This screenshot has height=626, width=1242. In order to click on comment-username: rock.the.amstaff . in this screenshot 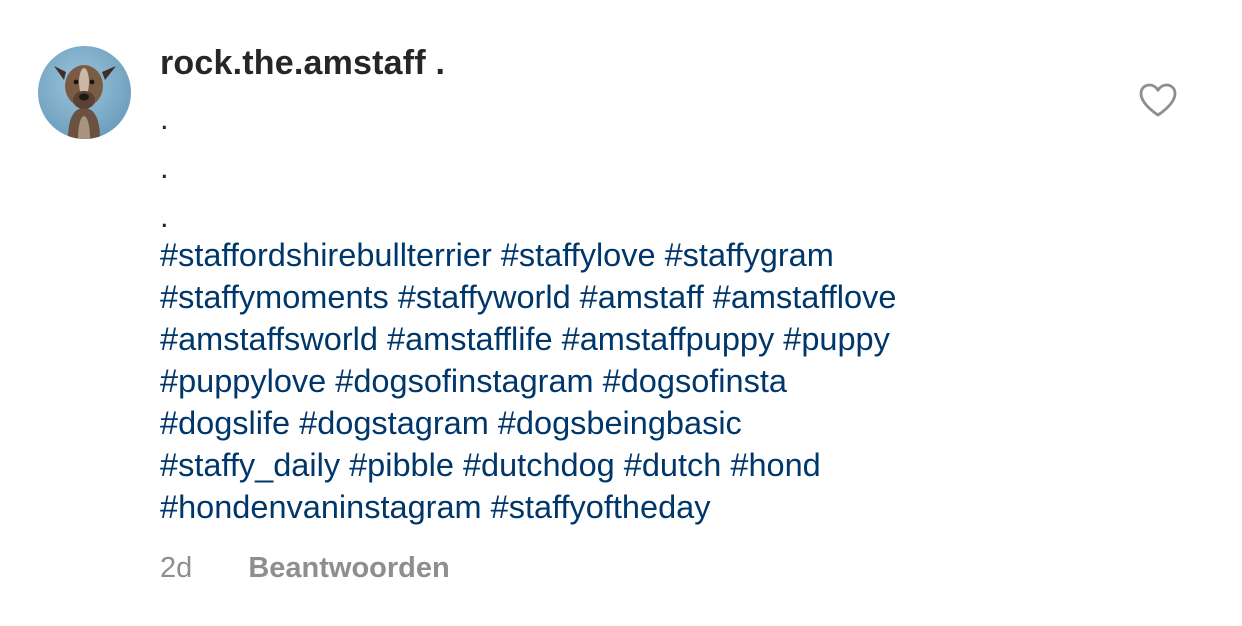, I will do `click(302, 63)`.